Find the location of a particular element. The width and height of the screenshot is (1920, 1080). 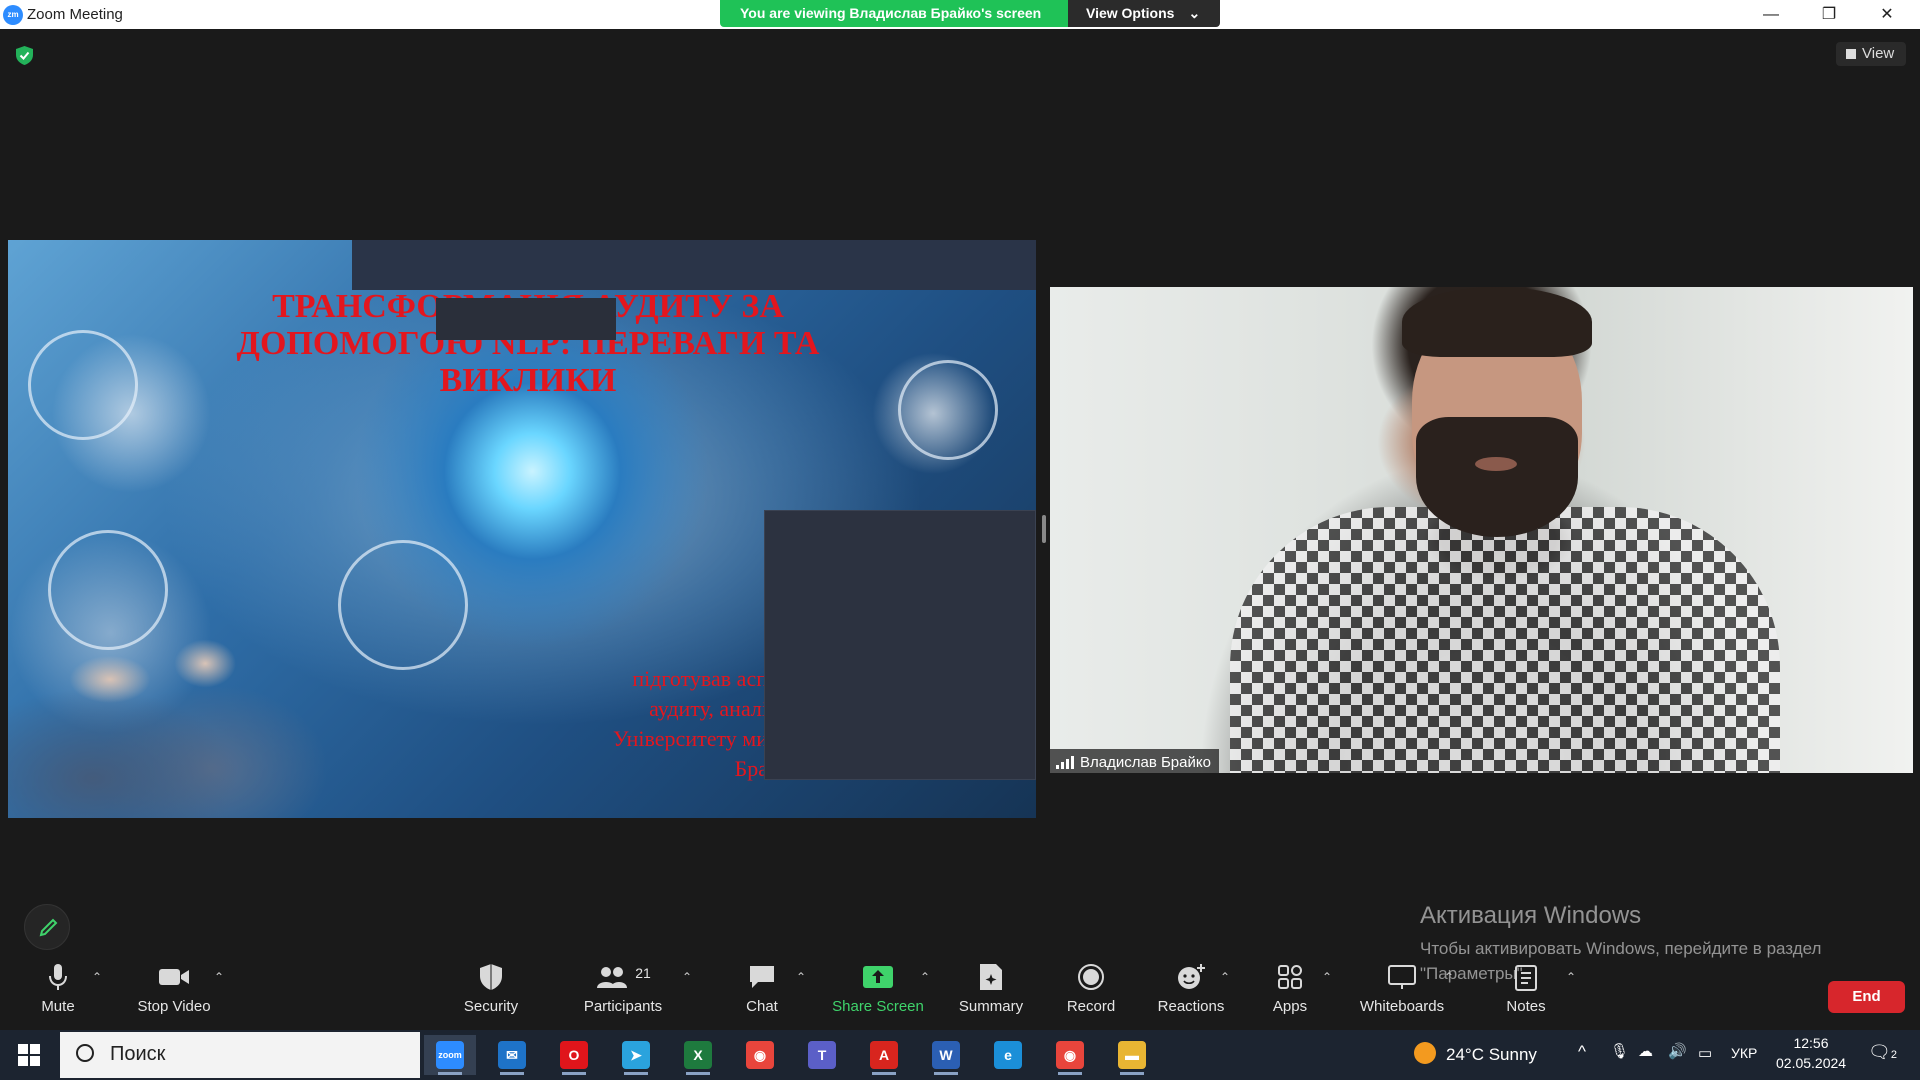

taskbar-app-word: W is located at coordinates (946, 1055).